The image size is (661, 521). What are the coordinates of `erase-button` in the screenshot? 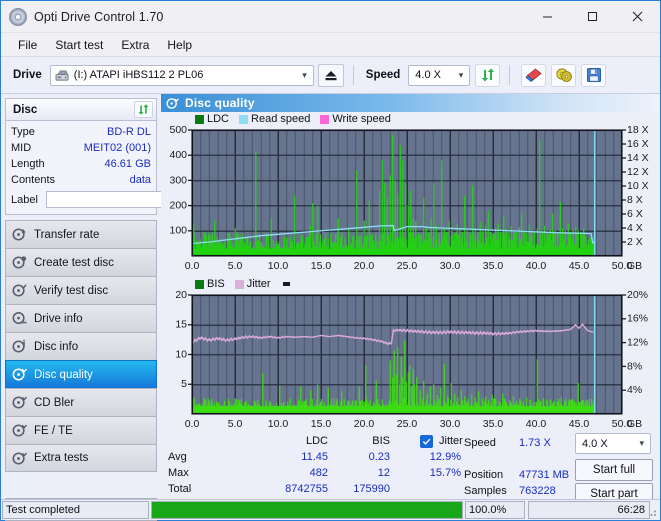 It's located at (534, 75).